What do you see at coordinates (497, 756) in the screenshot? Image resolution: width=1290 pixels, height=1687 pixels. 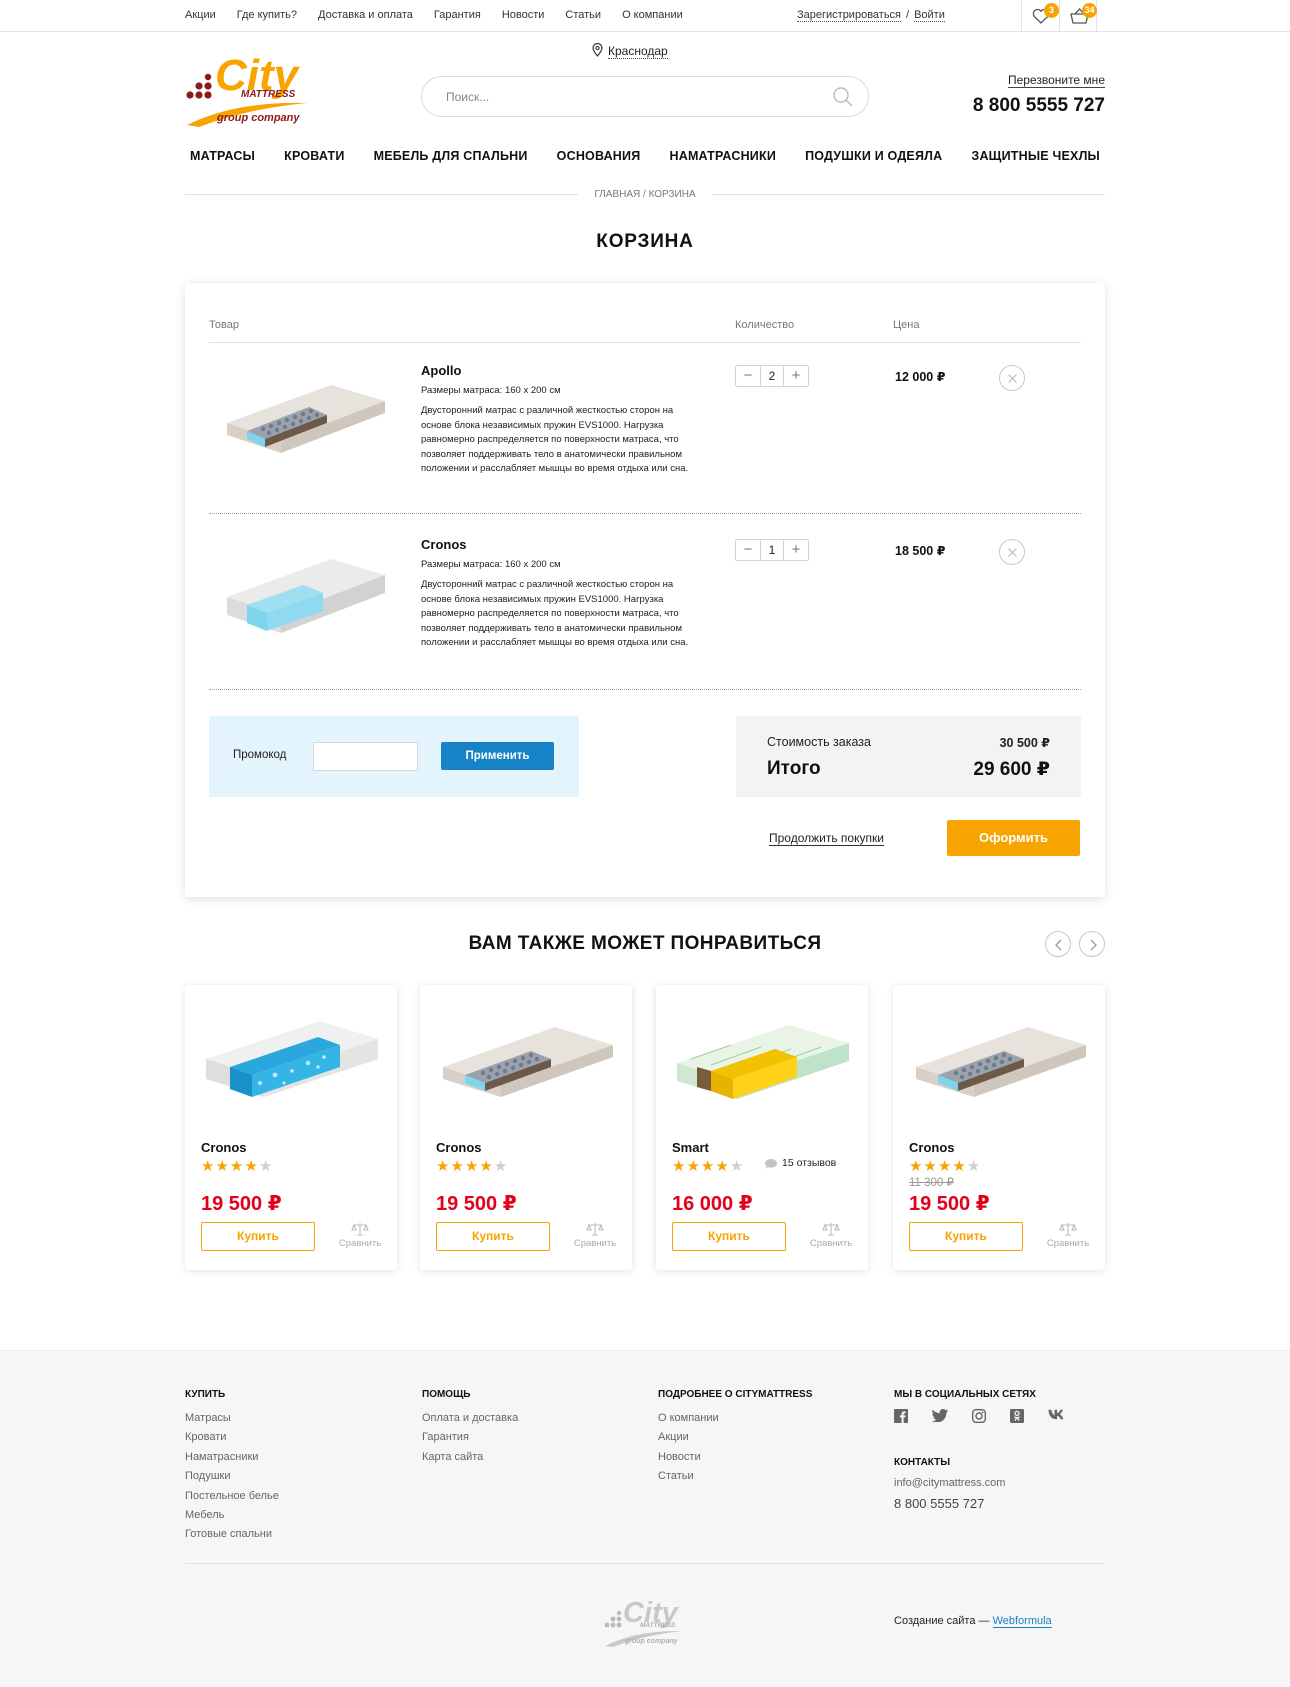 I see `apply-promo-button: Применить` at bounding box center [497, 756].